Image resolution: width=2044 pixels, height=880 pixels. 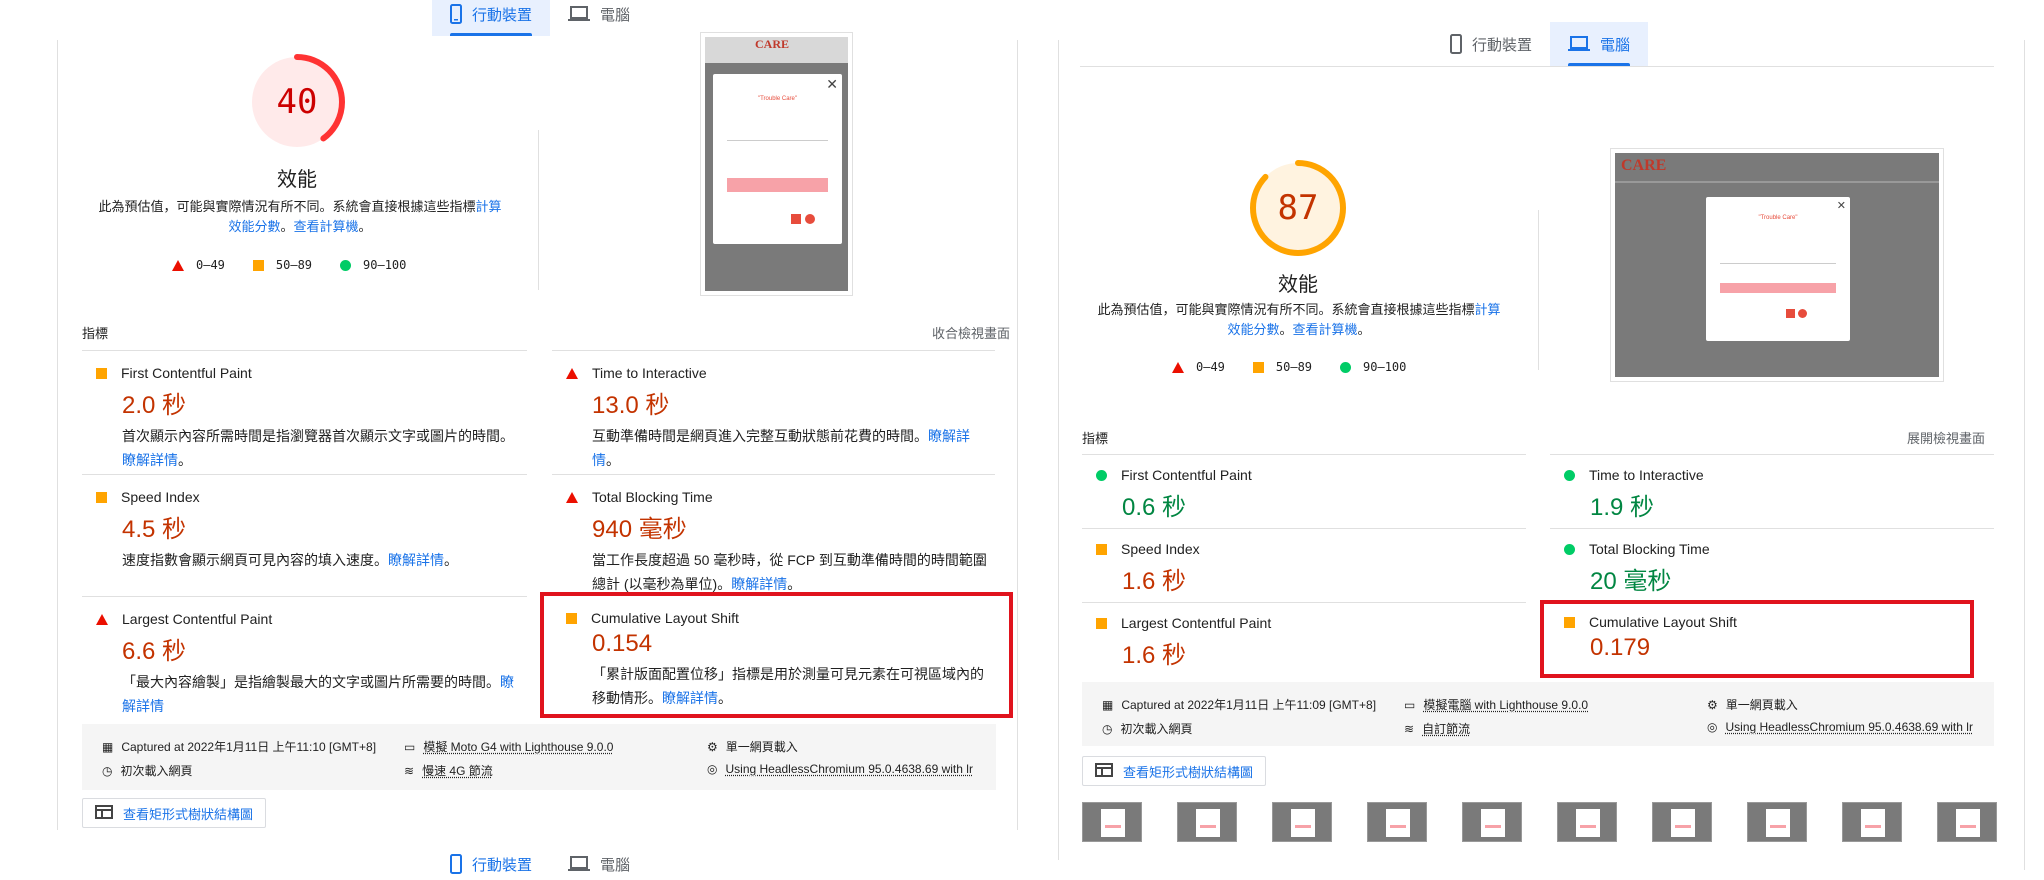 I want to click on info-network-text: 自訂節流, so click(x=1446, y=728).